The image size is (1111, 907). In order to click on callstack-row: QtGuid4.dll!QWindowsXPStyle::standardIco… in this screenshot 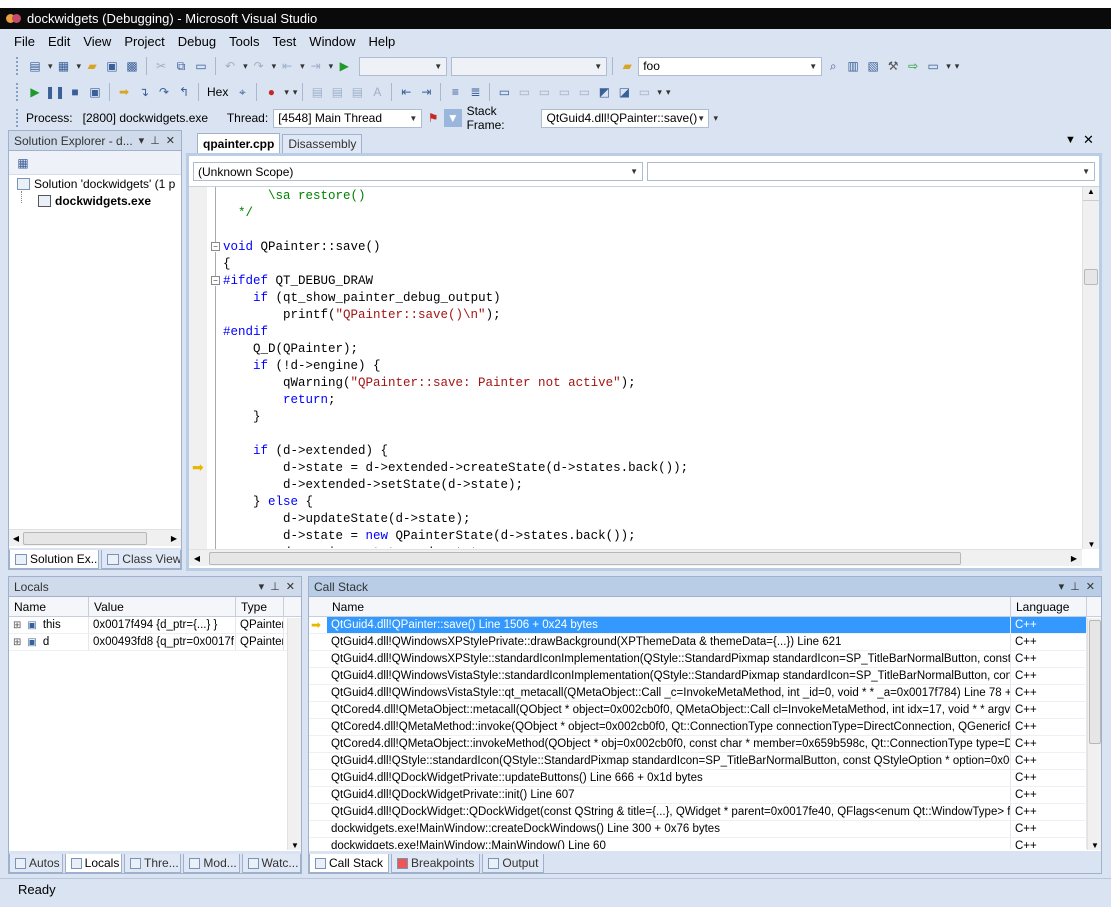, I will do `click(705, 659)`.